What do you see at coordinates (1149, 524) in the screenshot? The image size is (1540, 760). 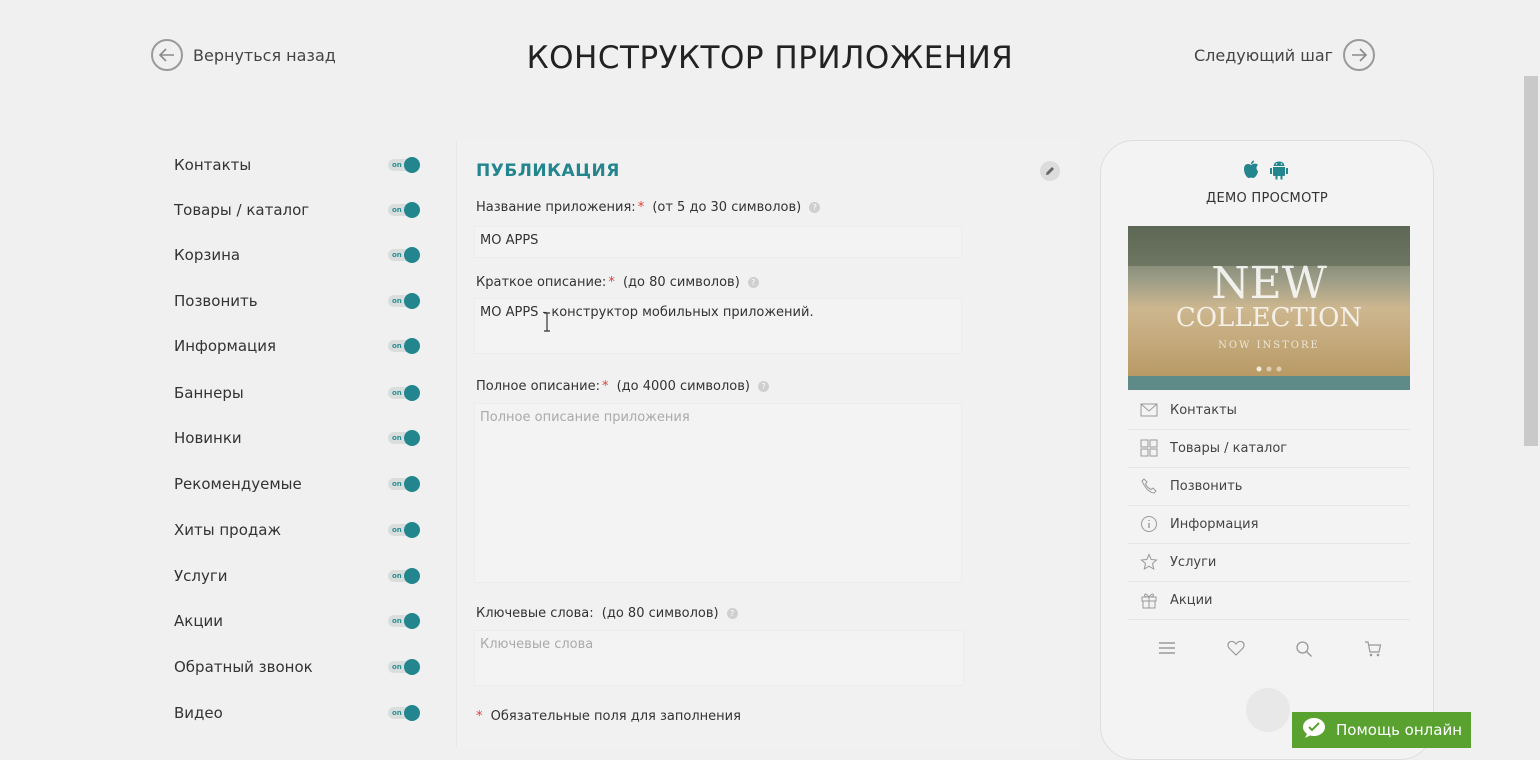 I see `info-icon` at bounding box center [1149, 524].